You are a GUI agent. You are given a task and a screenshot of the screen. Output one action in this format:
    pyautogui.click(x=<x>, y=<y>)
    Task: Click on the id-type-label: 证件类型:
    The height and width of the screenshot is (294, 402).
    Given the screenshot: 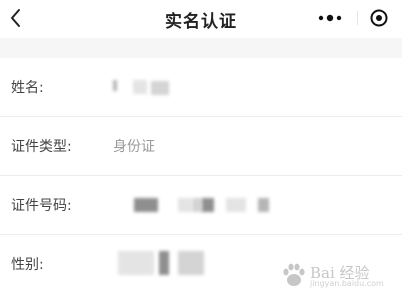 What is the action you would take?
    pyautogui.click(x=41, y=147)
    